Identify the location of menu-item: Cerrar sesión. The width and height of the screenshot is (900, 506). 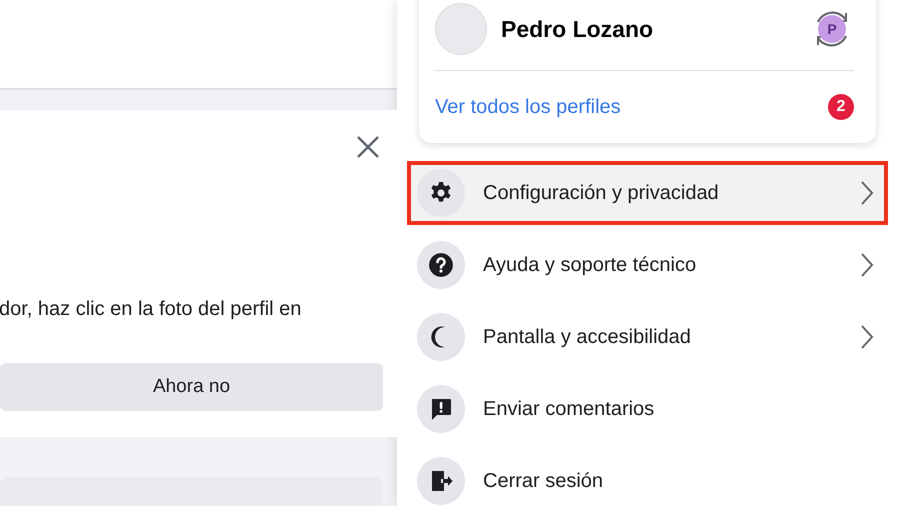
(647, 479).